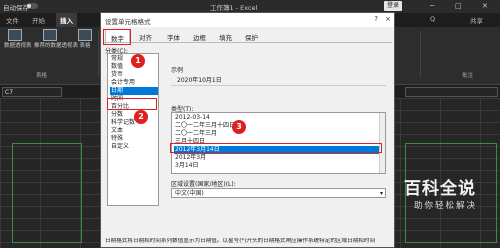  Describe the element at coordinates (128, 22) in the screenshot. I see `dialog-title: 设置单元格格式` at that location.